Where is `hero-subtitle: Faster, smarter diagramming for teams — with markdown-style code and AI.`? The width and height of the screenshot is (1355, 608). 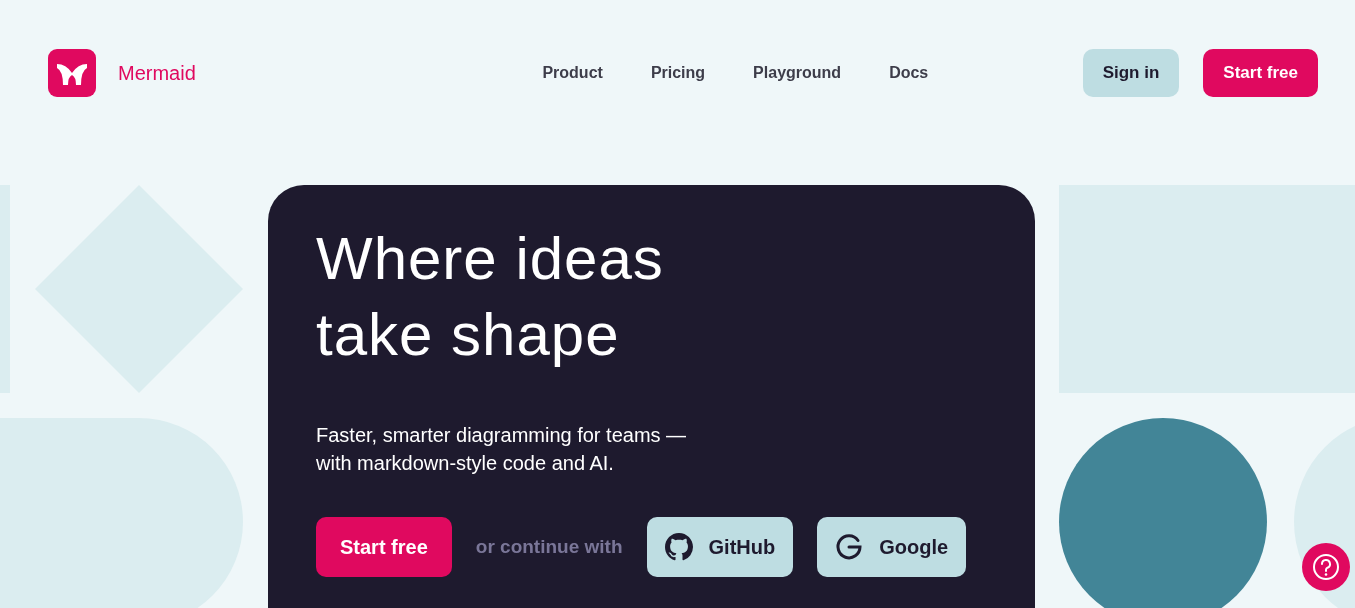
hero-subtitle: Faster, smarter diagramming for teams — with markdown-style code and AI. is located at coordinates (502, 449).